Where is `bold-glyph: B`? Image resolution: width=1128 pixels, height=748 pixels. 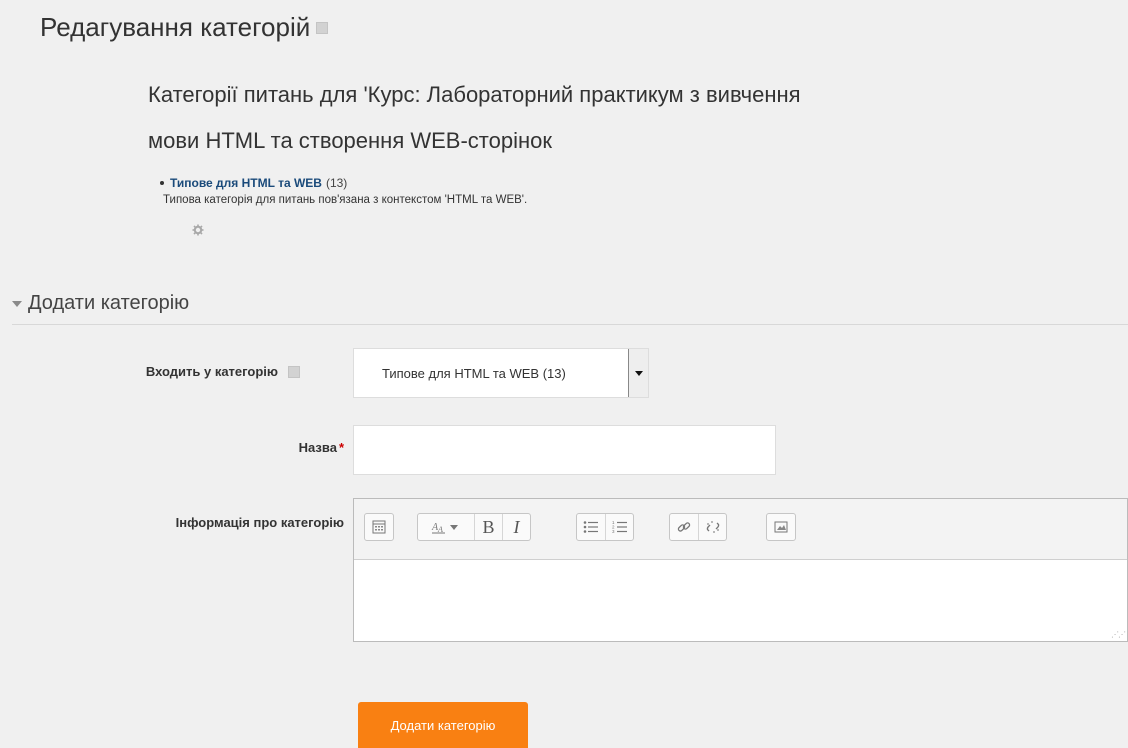 bold-glyph: B is located at coordinates (488, 526).